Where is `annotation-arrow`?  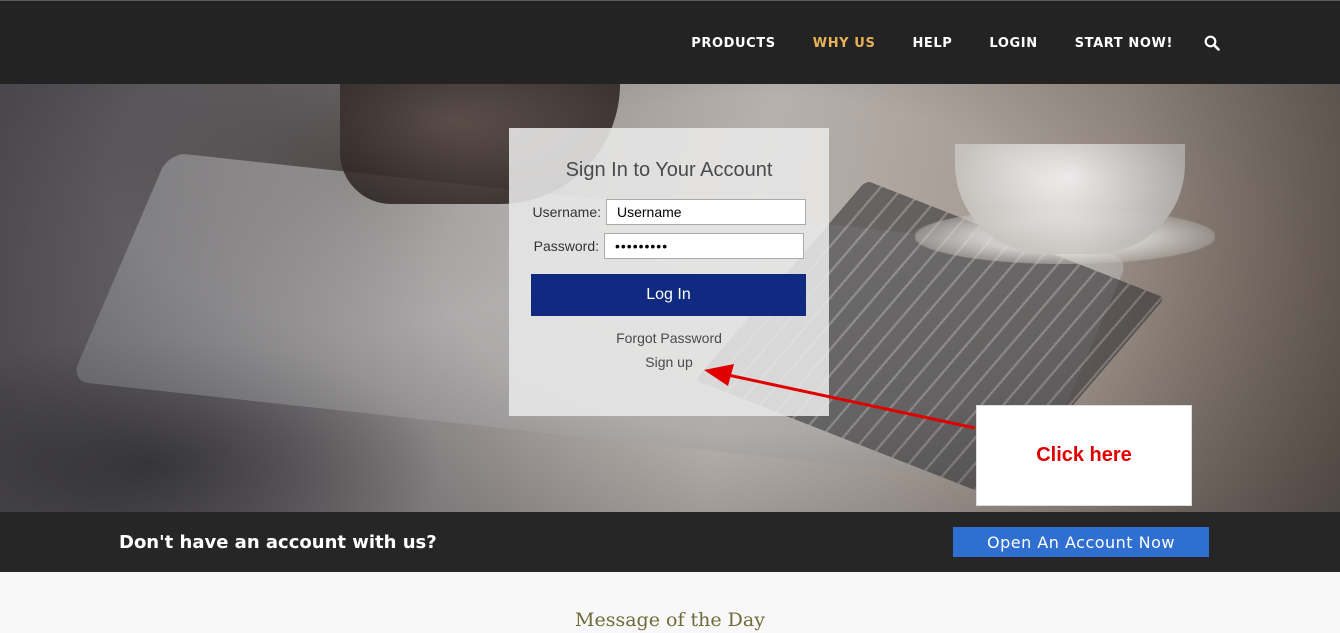
annotation-arrow is located at coordinates (840, 397).